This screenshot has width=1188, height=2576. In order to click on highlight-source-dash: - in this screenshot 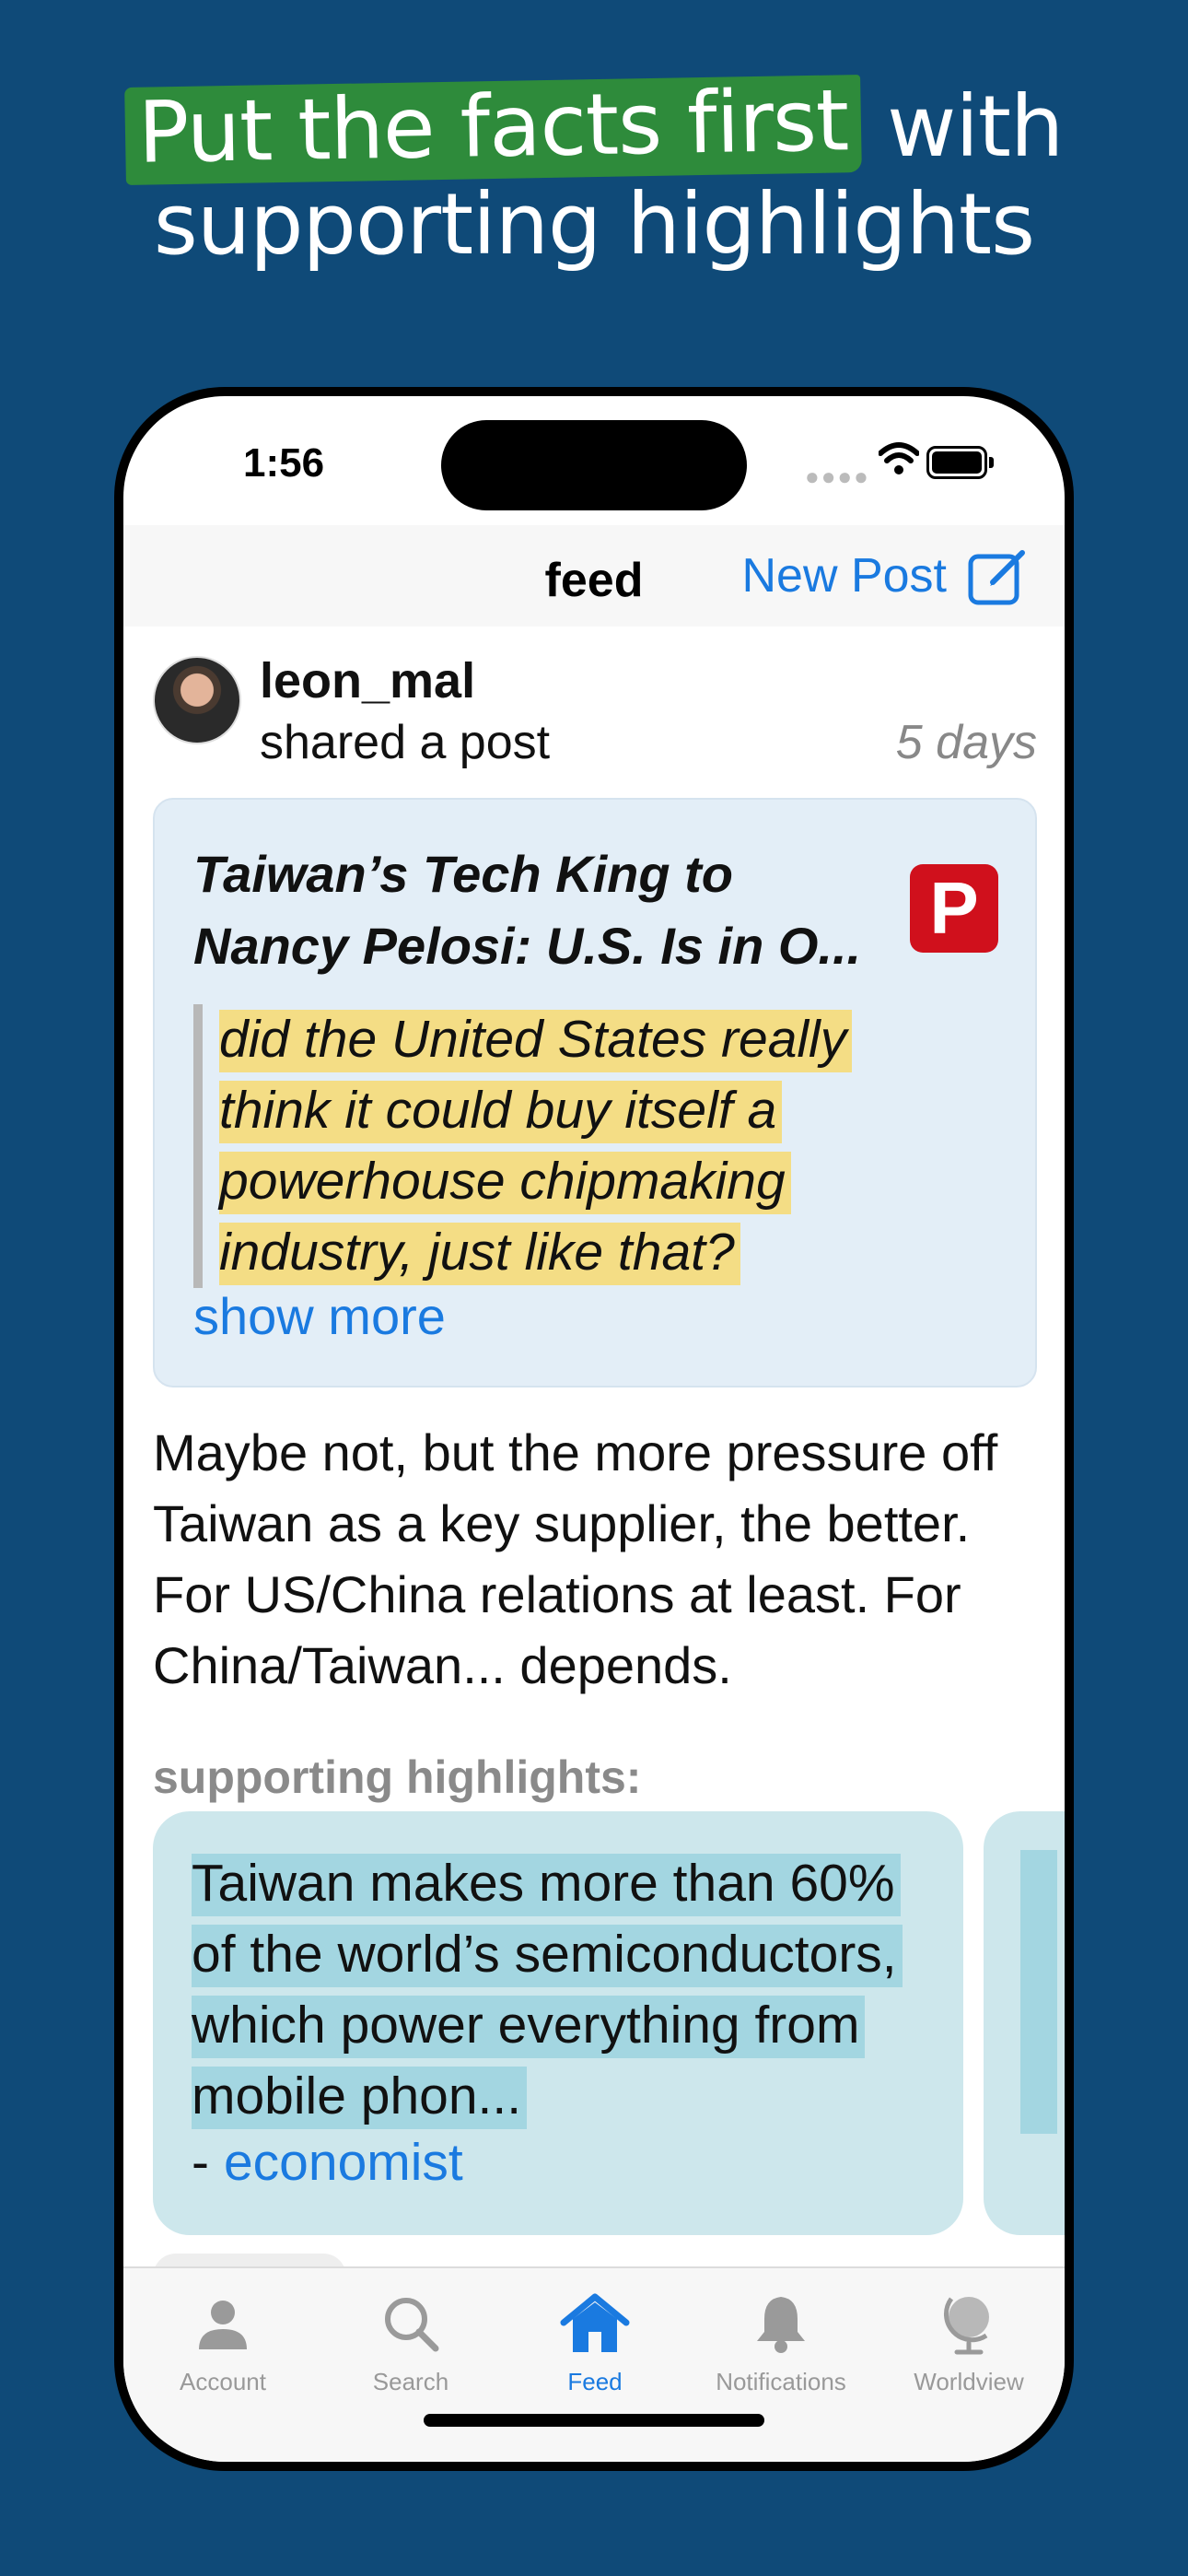, I will do `click(201, 2162)`.